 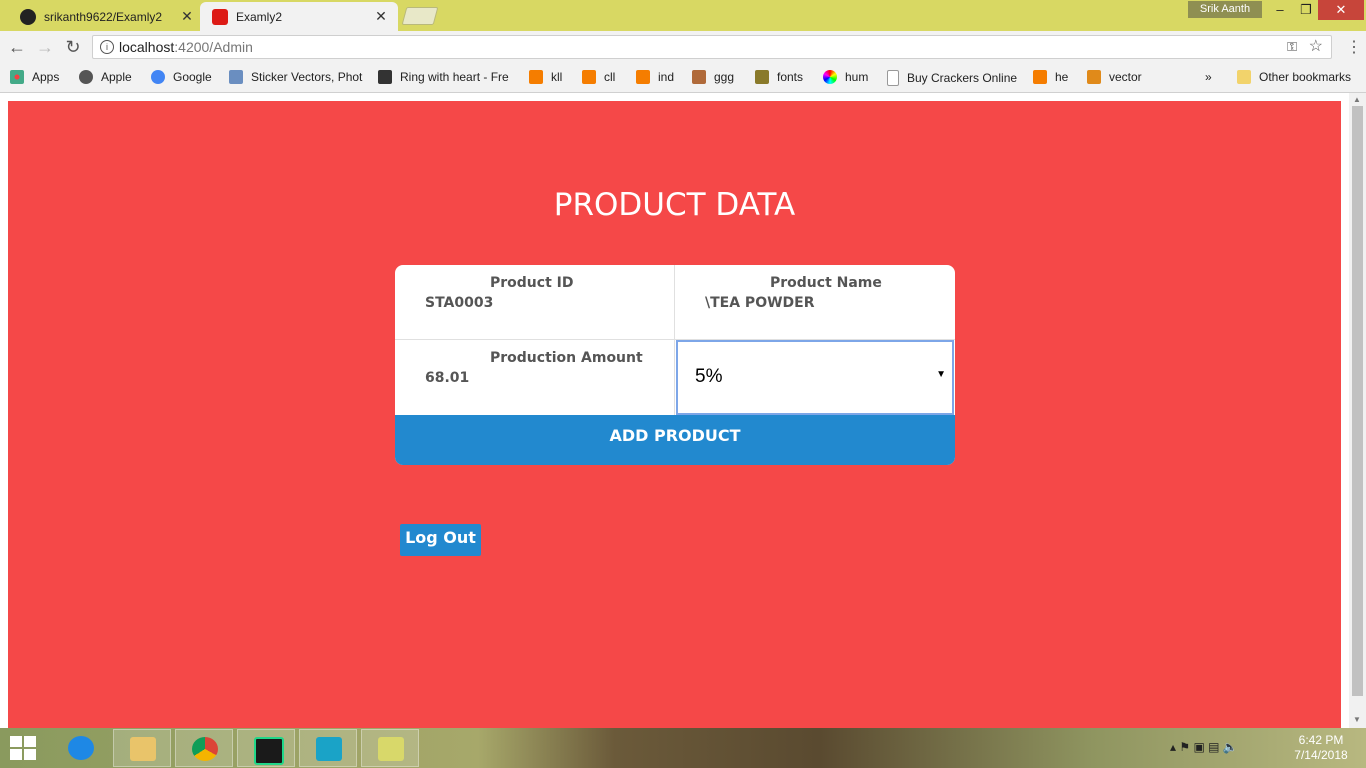 What do you see at coordinates (204, 748) in the screenshot?
I see `chrome-icon` at bounding box center [204, 748].